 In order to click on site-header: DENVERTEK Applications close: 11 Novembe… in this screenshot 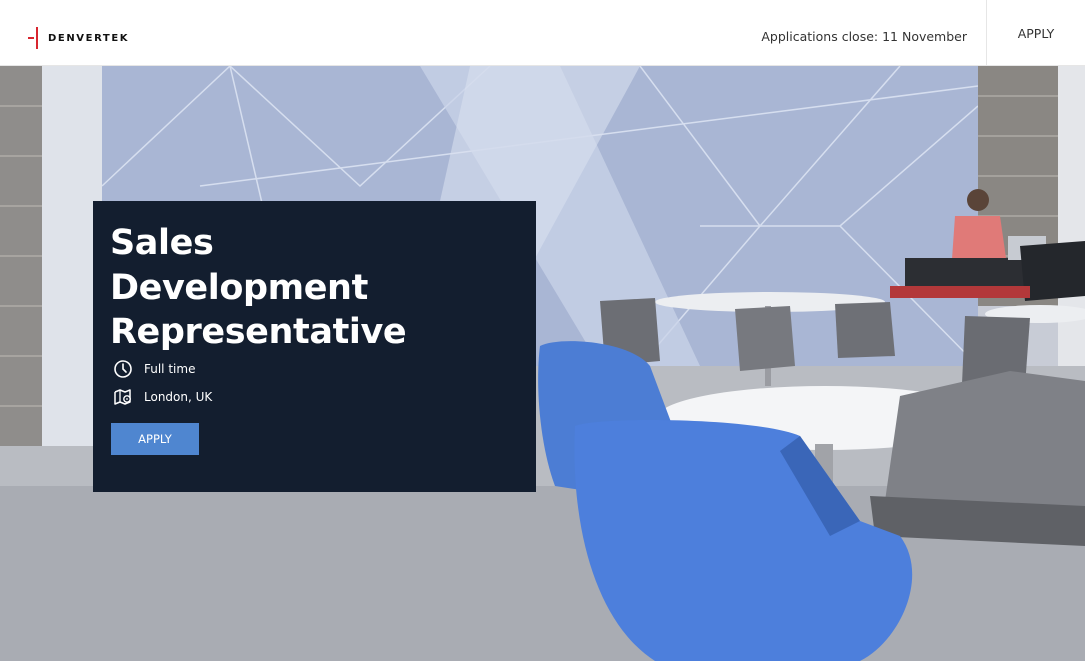, I will do `click(542, 33)`.